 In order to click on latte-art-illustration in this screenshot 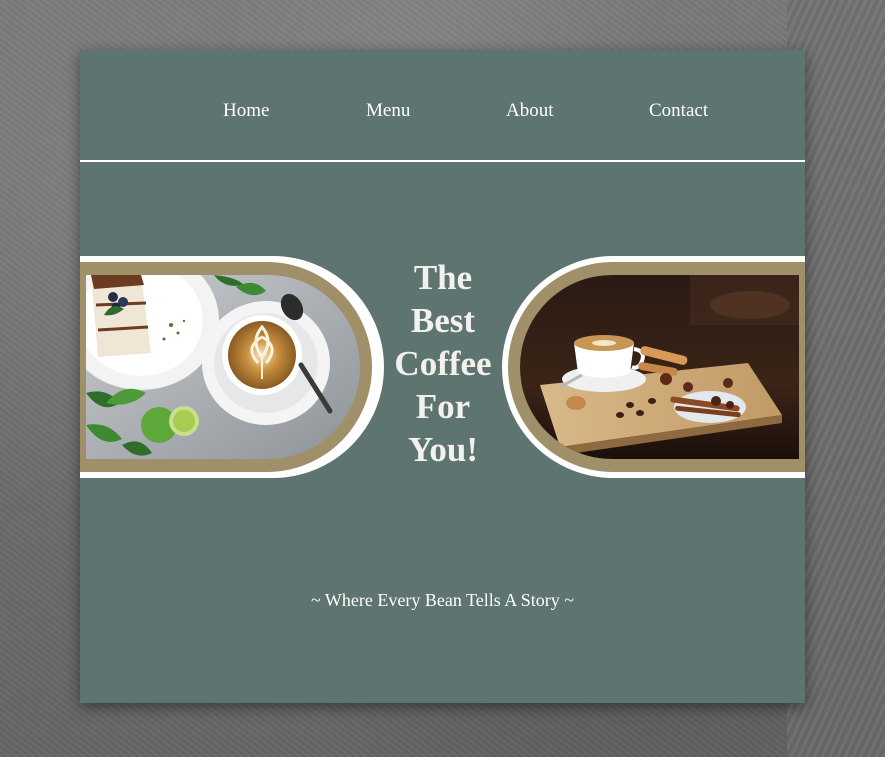, I will do `click(223, 367)`.